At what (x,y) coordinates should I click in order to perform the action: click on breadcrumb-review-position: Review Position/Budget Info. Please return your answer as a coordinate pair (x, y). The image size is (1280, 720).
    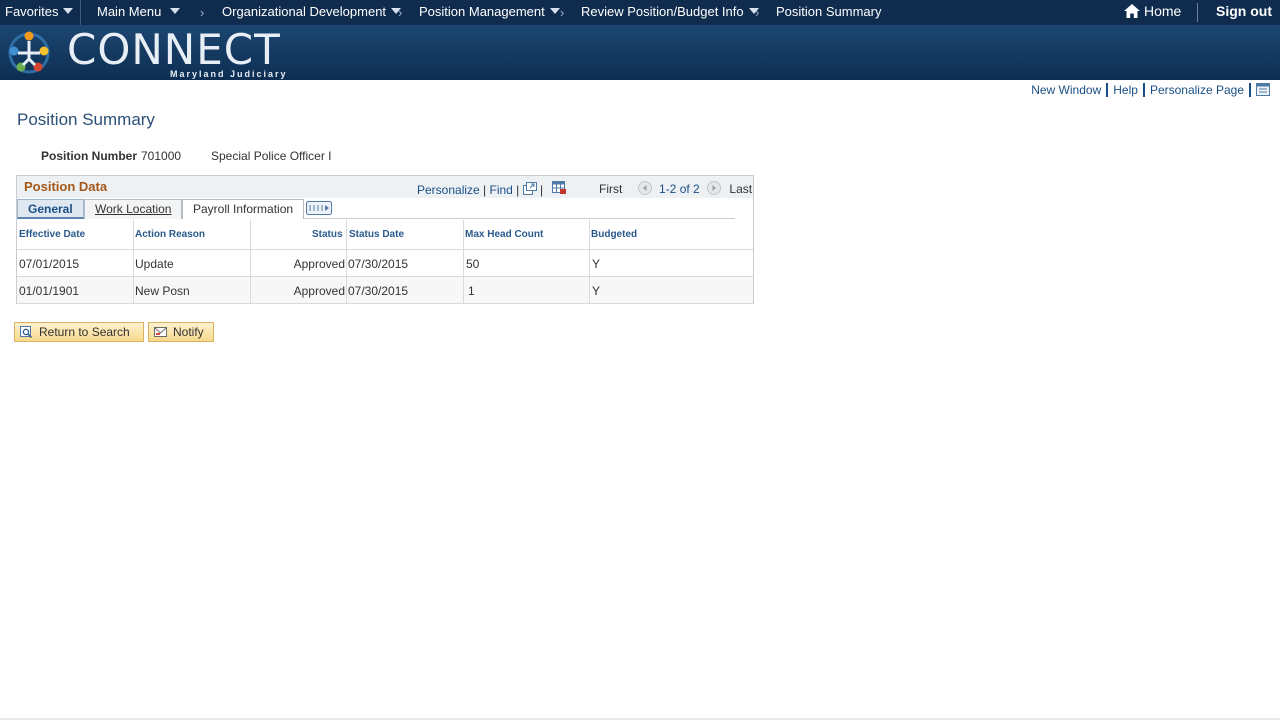
    Looking at the image, I should click on (670, 12).